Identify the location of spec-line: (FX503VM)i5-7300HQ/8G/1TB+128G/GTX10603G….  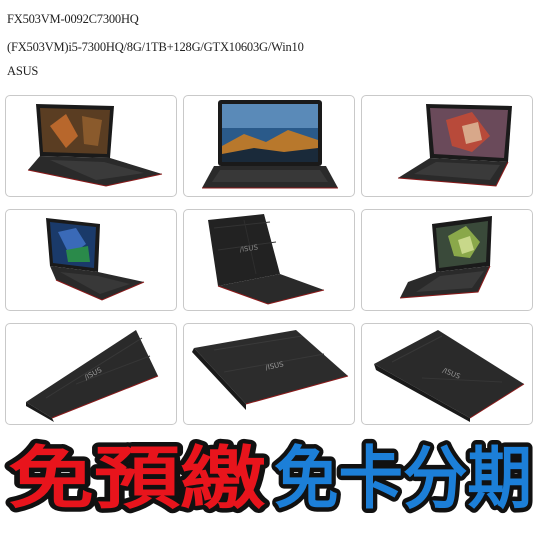
(155, 47).